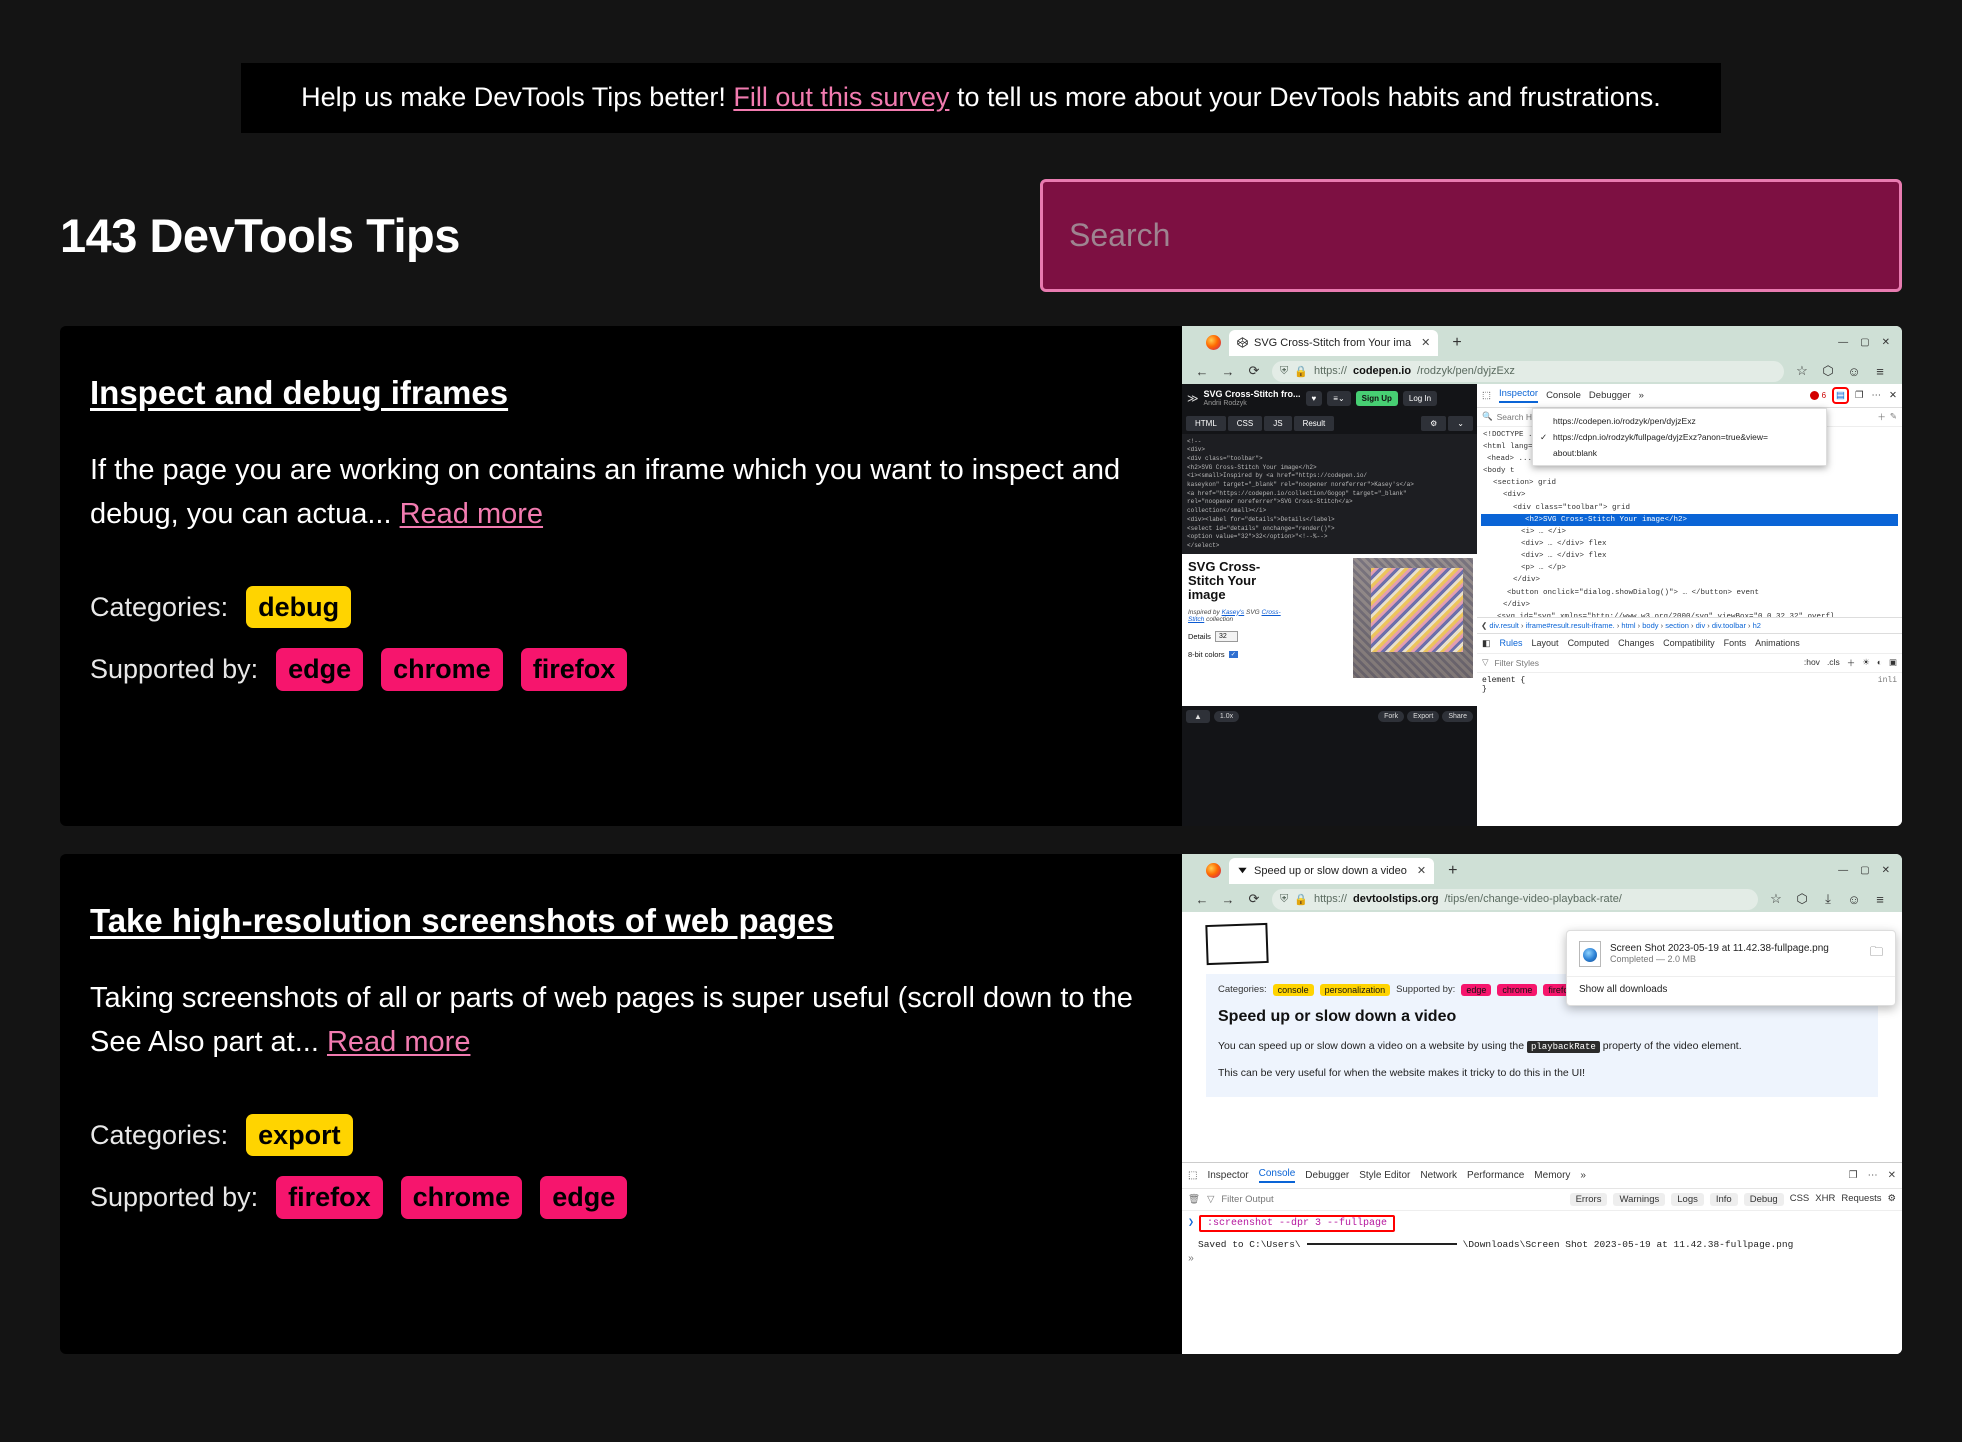 This screenshot has height=1442, width=1962. I want to click on filter-logs: Logs, so click(1687, 1199).